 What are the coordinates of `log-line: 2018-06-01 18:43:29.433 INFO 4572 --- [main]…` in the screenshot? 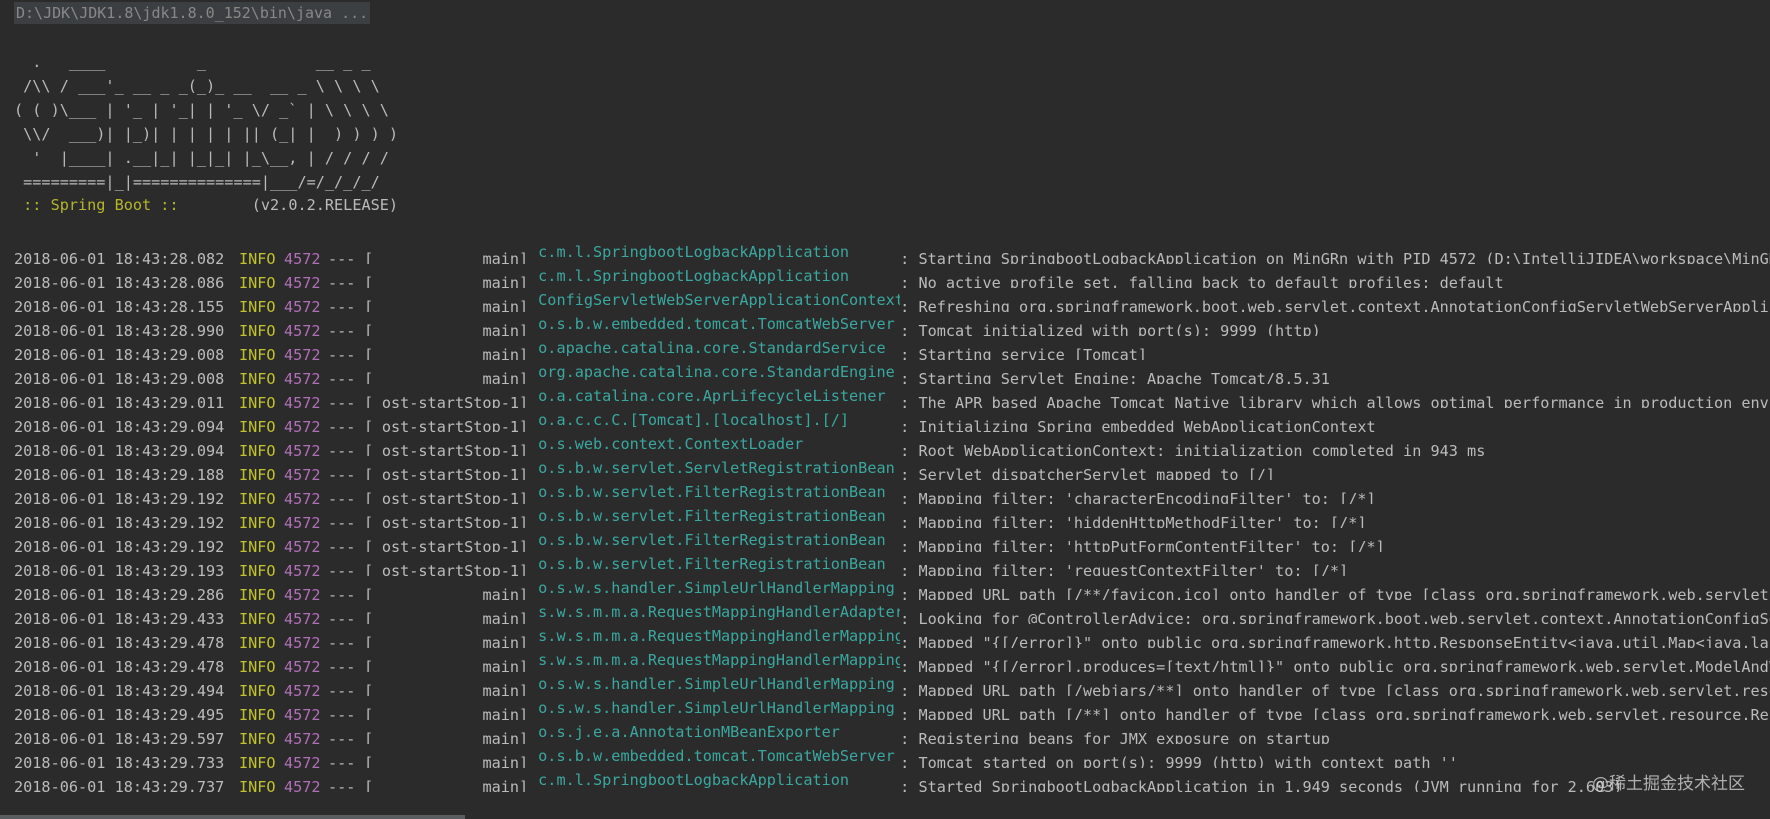 It's located at (892, 612).